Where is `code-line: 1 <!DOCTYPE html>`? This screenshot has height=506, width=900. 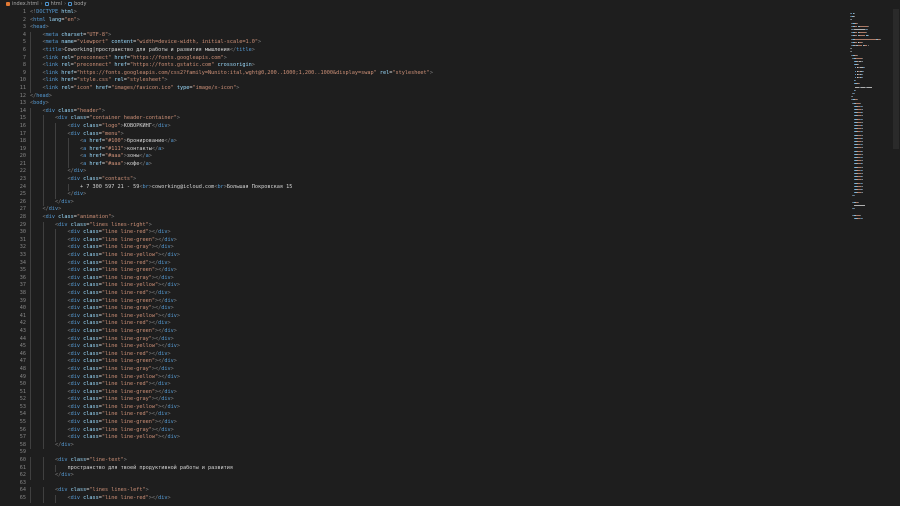 code-line: 1 <!DOCTYPE html> is located at coordinates (423, 13).